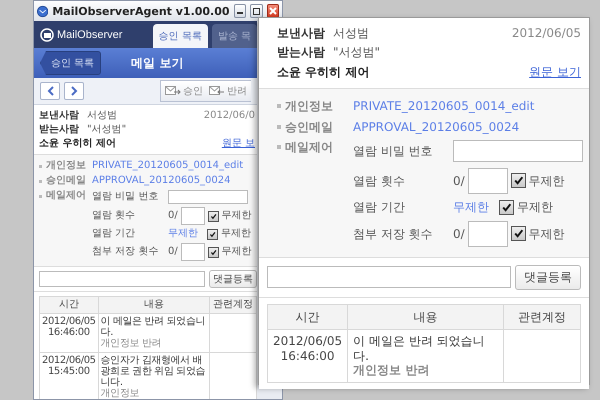 This screenshot has height=400, width=600. Describe the element at coordinates (546, 33) in the screenshot. I see `mail-date: 2012/06/05` at that location.